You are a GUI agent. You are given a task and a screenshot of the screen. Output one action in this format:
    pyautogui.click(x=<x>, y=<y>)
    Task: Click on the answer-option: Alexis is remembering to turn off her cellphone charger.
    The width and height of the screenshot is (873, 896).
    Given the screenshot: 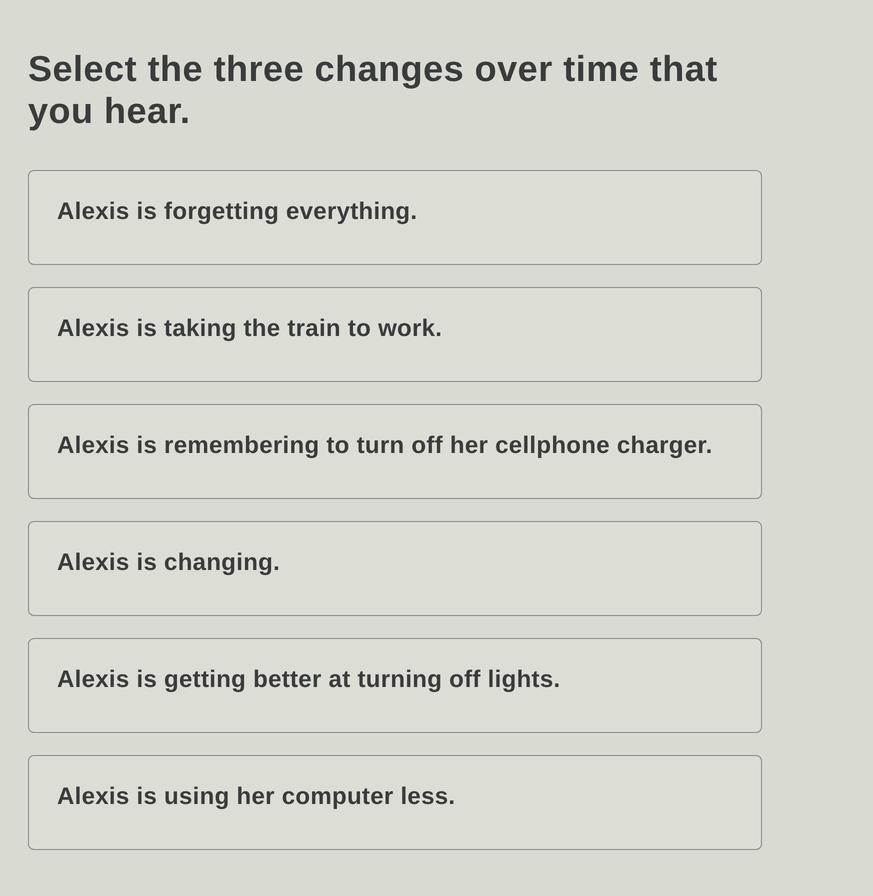 What is the action you would take?
    pyautogui.click(x=395, y=451)
    